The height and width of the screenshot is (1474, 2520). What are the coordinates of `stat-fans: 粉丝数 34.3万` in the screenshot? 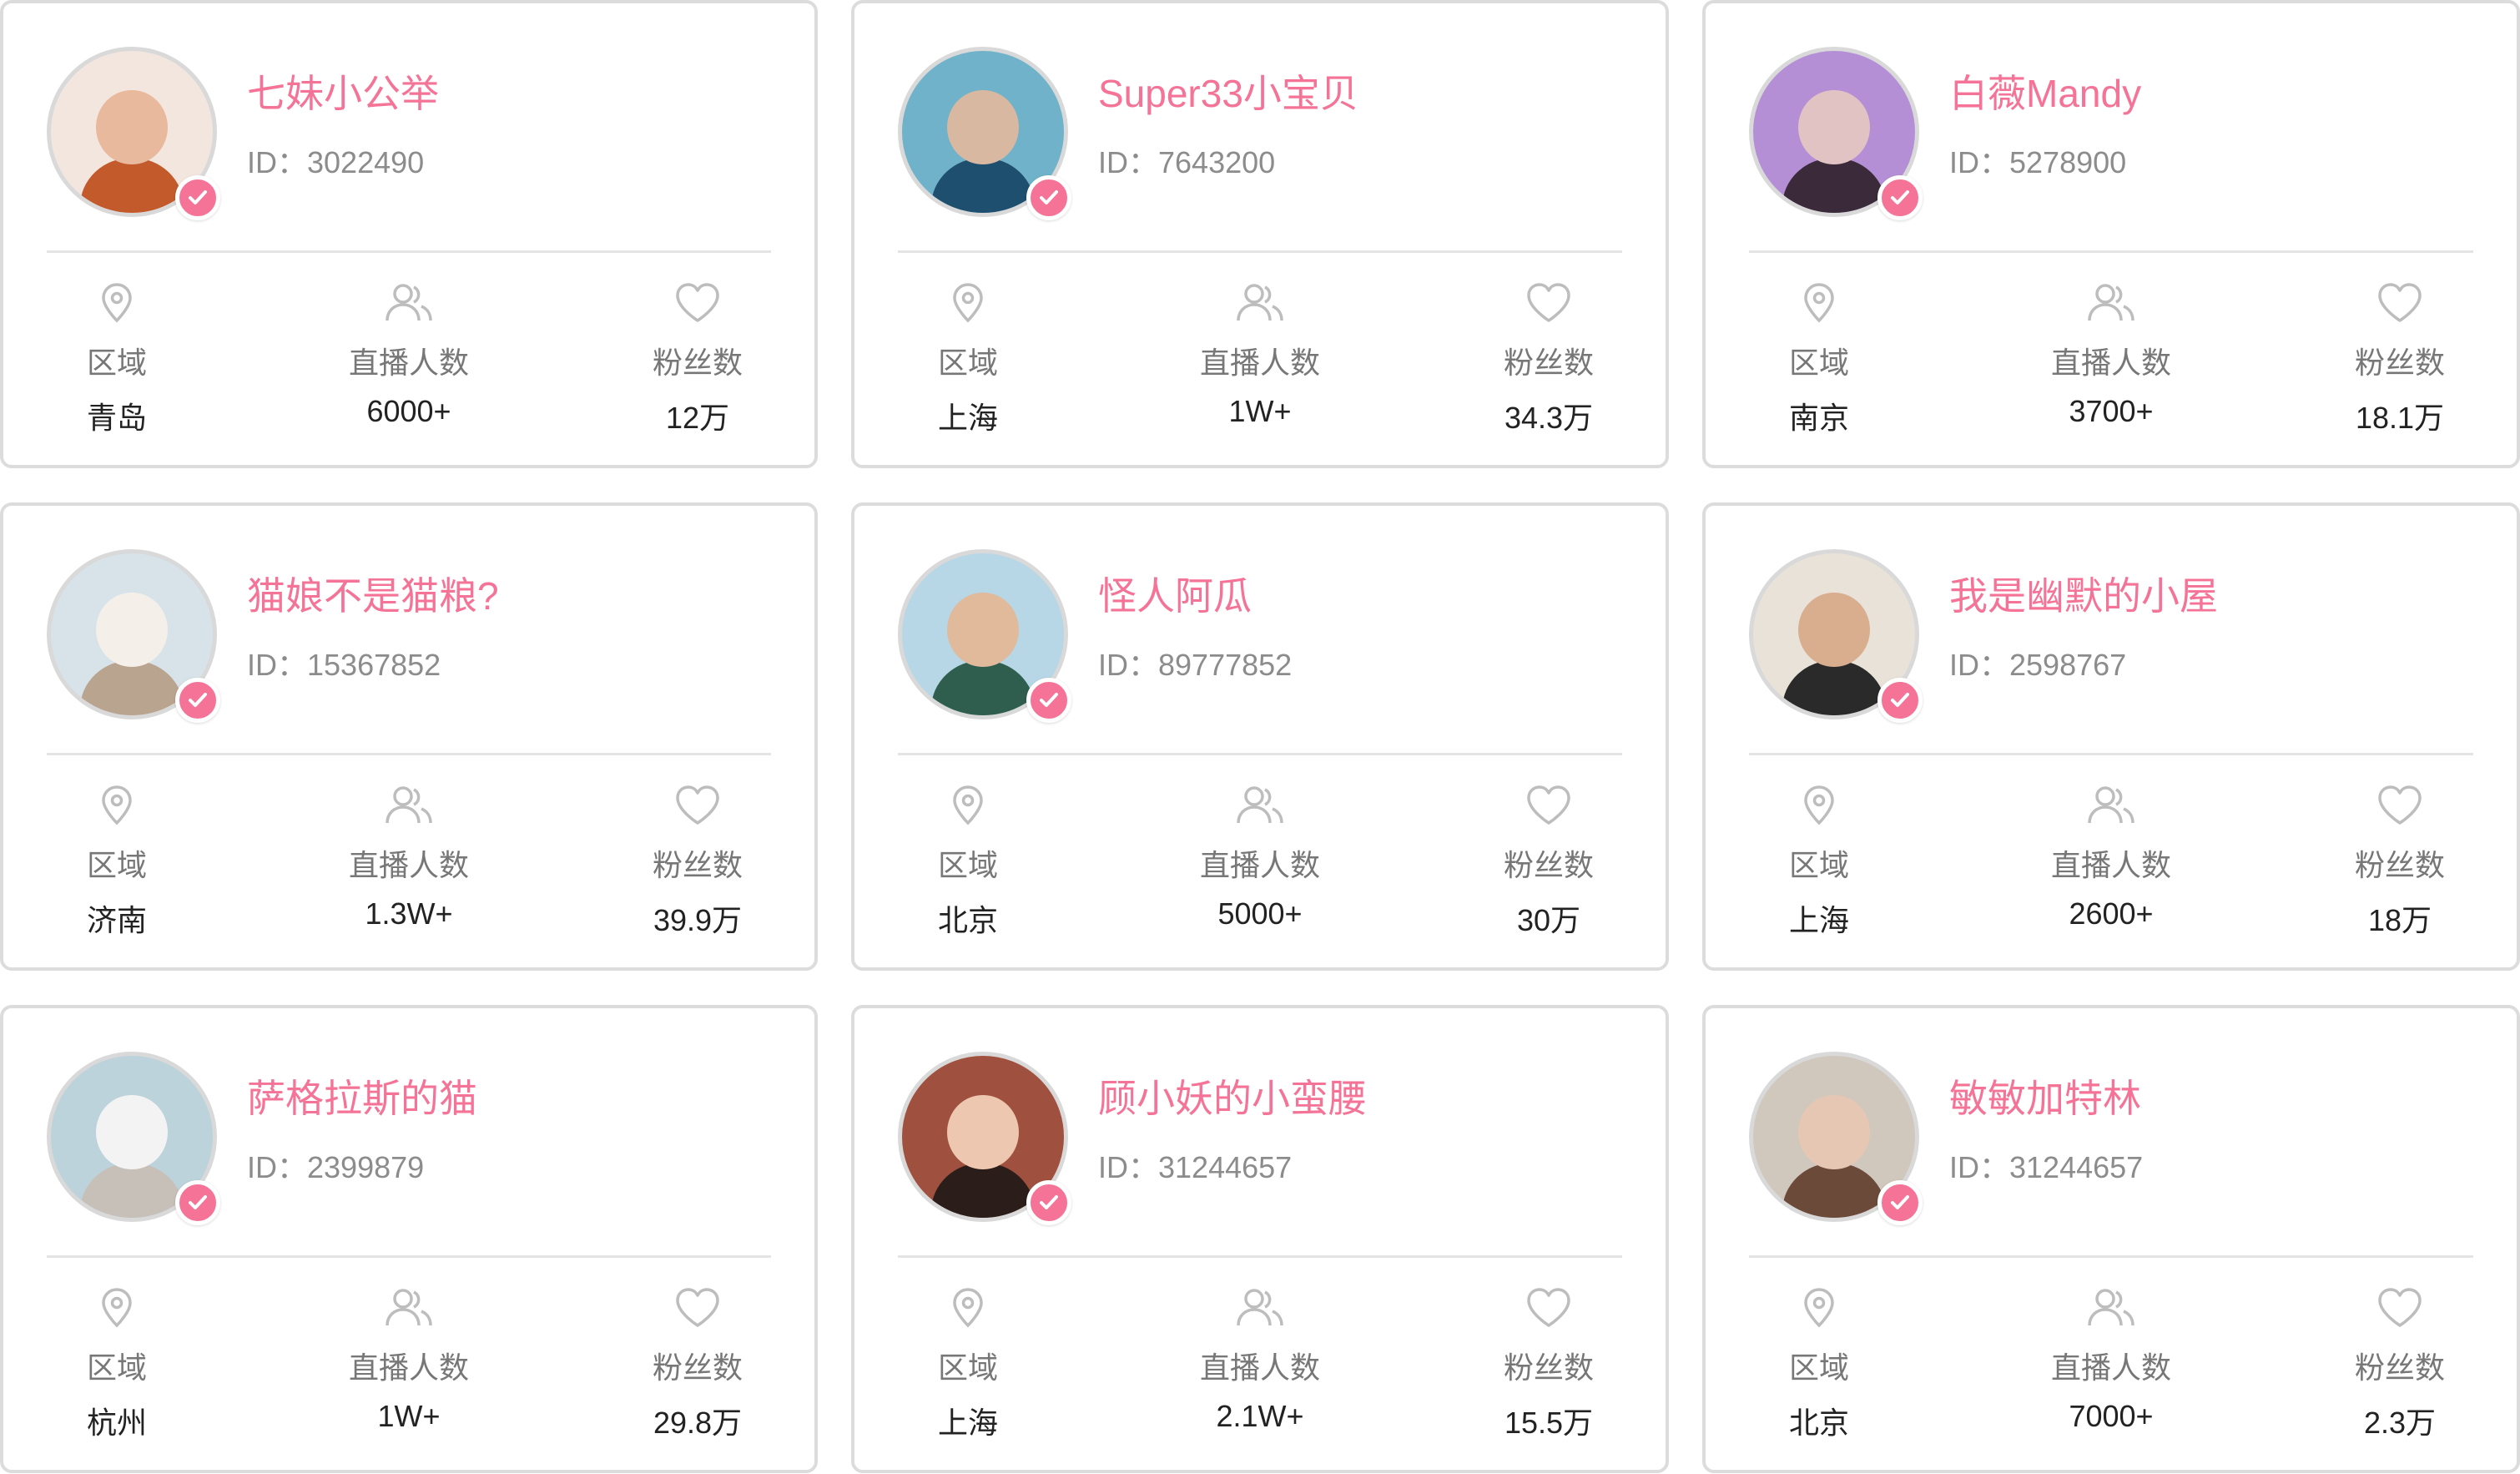 It's located at (1548, 358).